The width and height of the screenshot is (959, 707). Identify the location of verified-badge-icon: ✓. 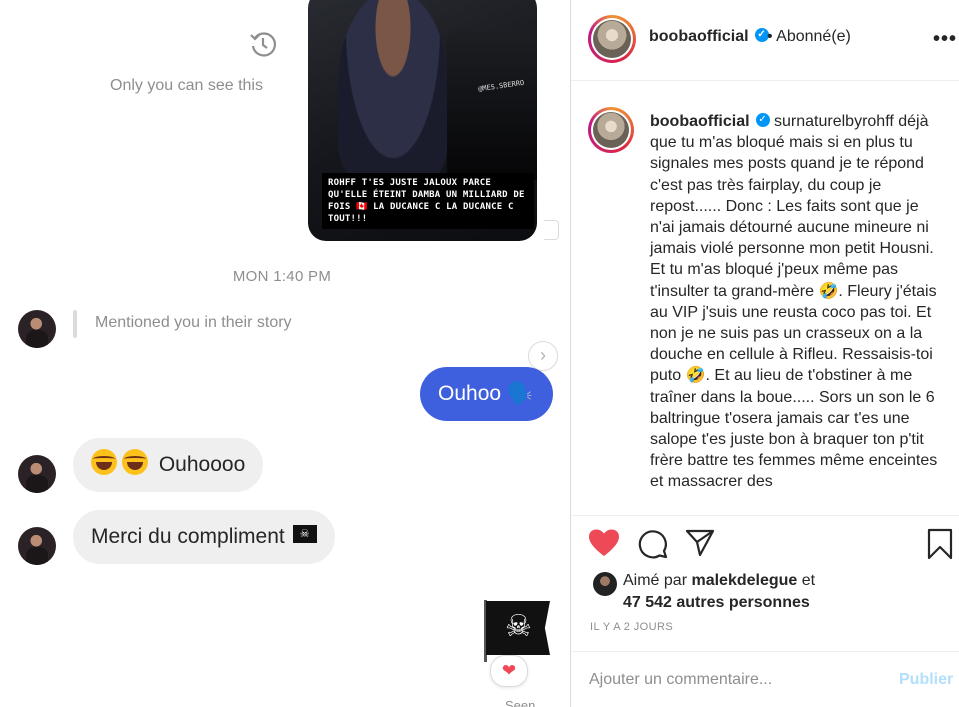
(762, 119).